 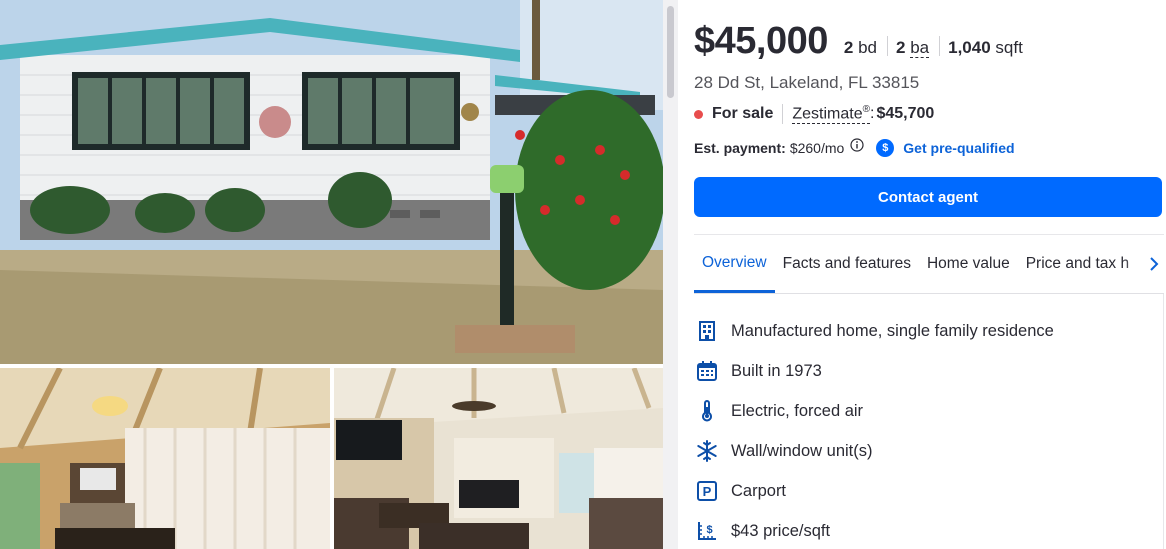 I want to click on status-row: For sale Zestimate®: $45,700, so click(x=814, y=114).